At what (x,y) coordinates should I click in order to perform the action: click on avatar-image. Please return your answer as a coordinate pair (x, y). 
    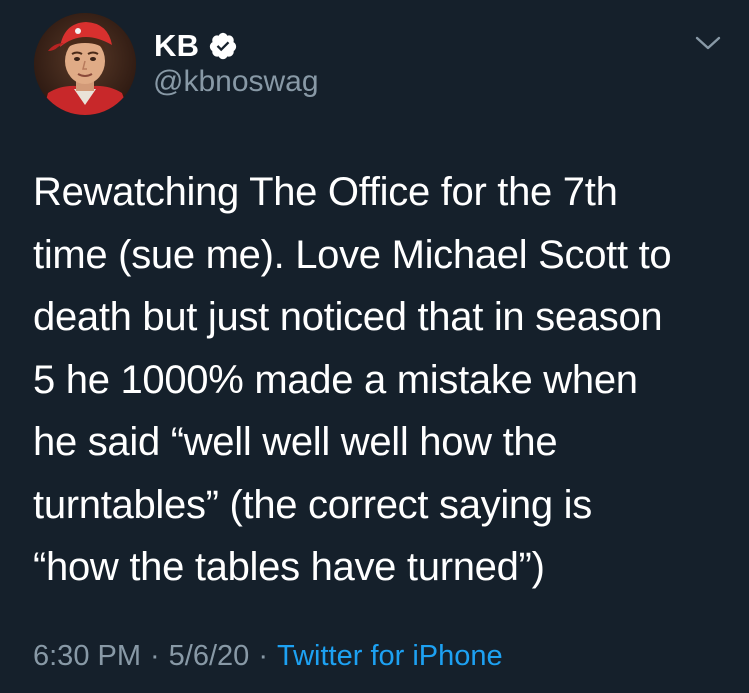
    Looking at the image, I should click on (85, 64).